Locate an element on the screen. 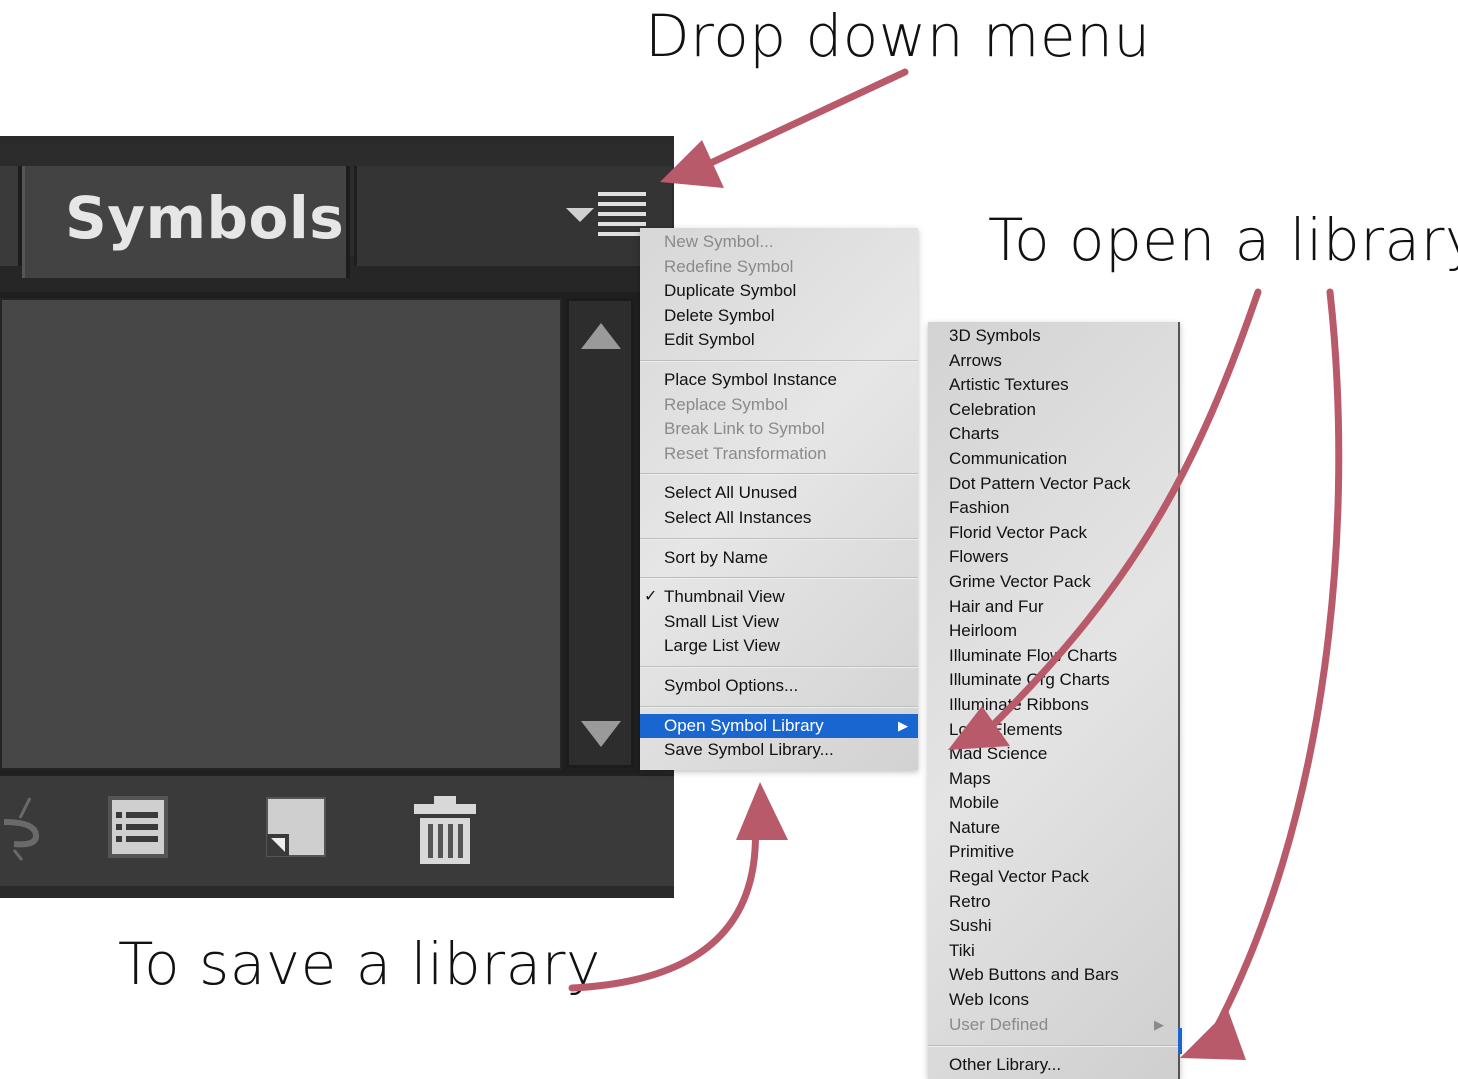  annotation-save-library: To save a library is located at coordinates (359, 964).